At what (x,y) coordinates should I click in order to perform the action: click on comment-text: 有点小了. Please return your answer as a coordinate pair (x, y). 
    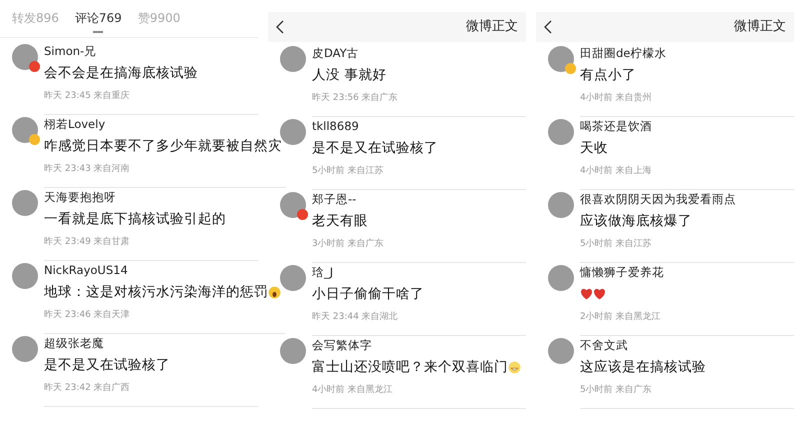
    Looking at the image, I should click on (608, 75).